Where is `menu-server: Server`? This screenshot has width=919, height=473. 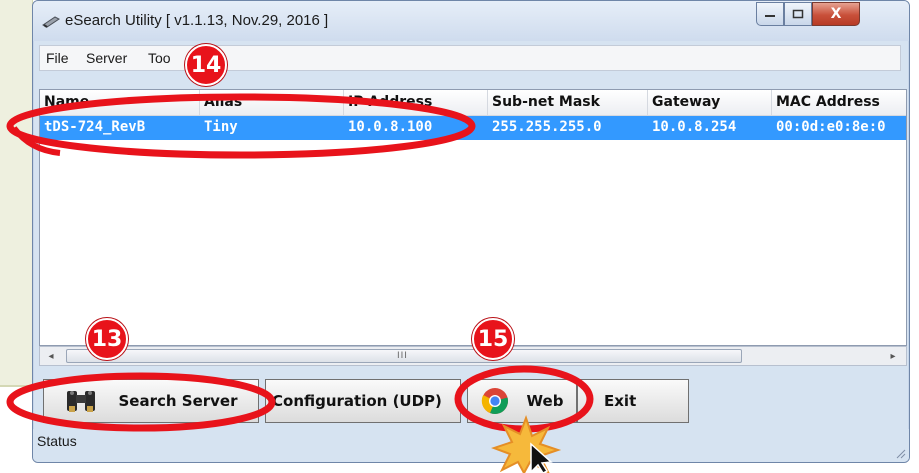 menu-server: Server is located at coordinates (106, 58).